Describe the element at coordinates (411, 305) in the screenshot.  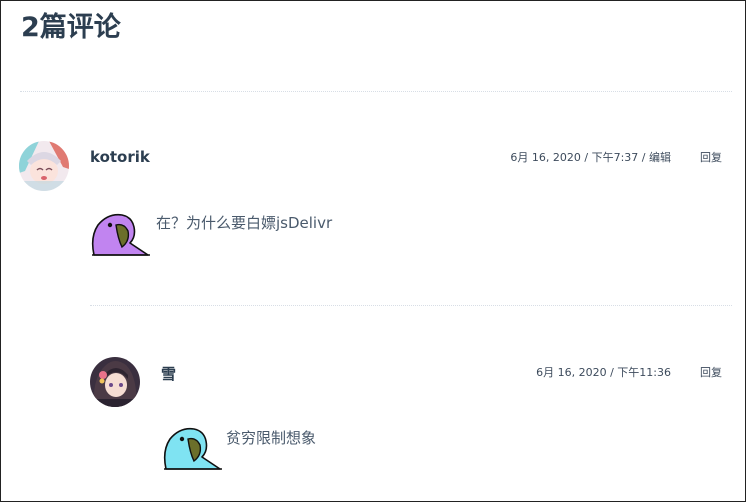
I see `comment-divider` at that location.